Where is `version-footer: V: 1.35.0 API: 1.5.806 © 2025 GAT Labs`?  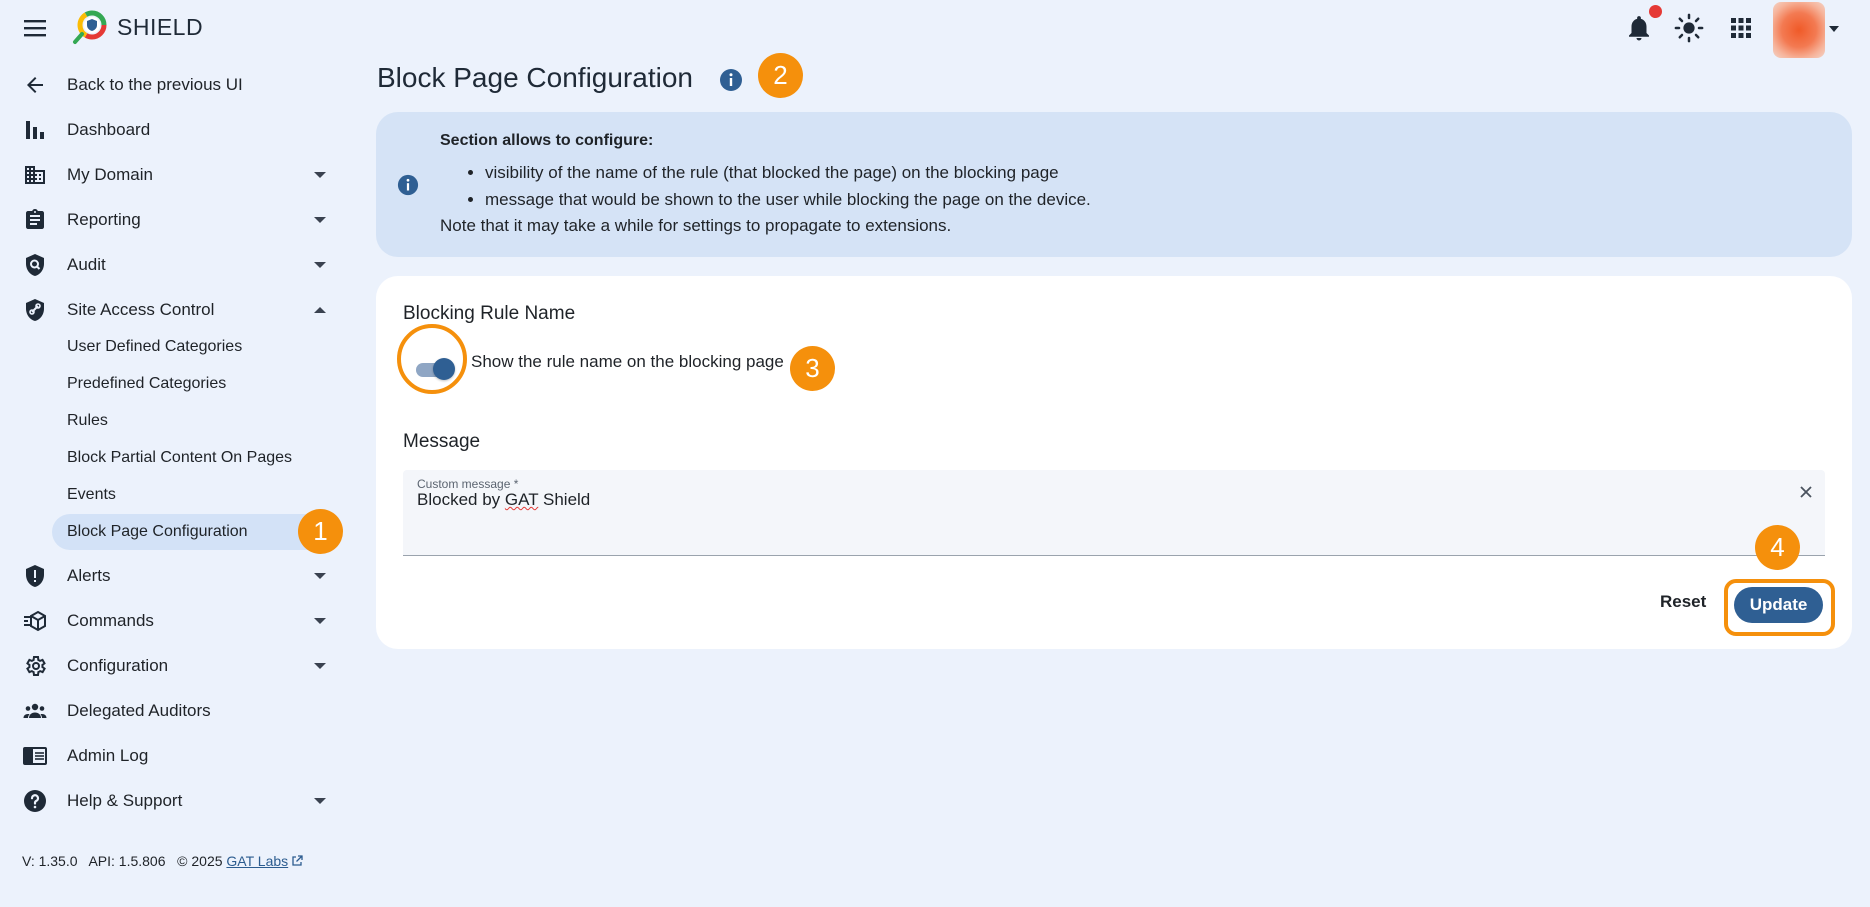
version-footer: V: 1.35.0 API: 1.5.806 © 2025 GAT Labs is located at coordinates (162, 861).